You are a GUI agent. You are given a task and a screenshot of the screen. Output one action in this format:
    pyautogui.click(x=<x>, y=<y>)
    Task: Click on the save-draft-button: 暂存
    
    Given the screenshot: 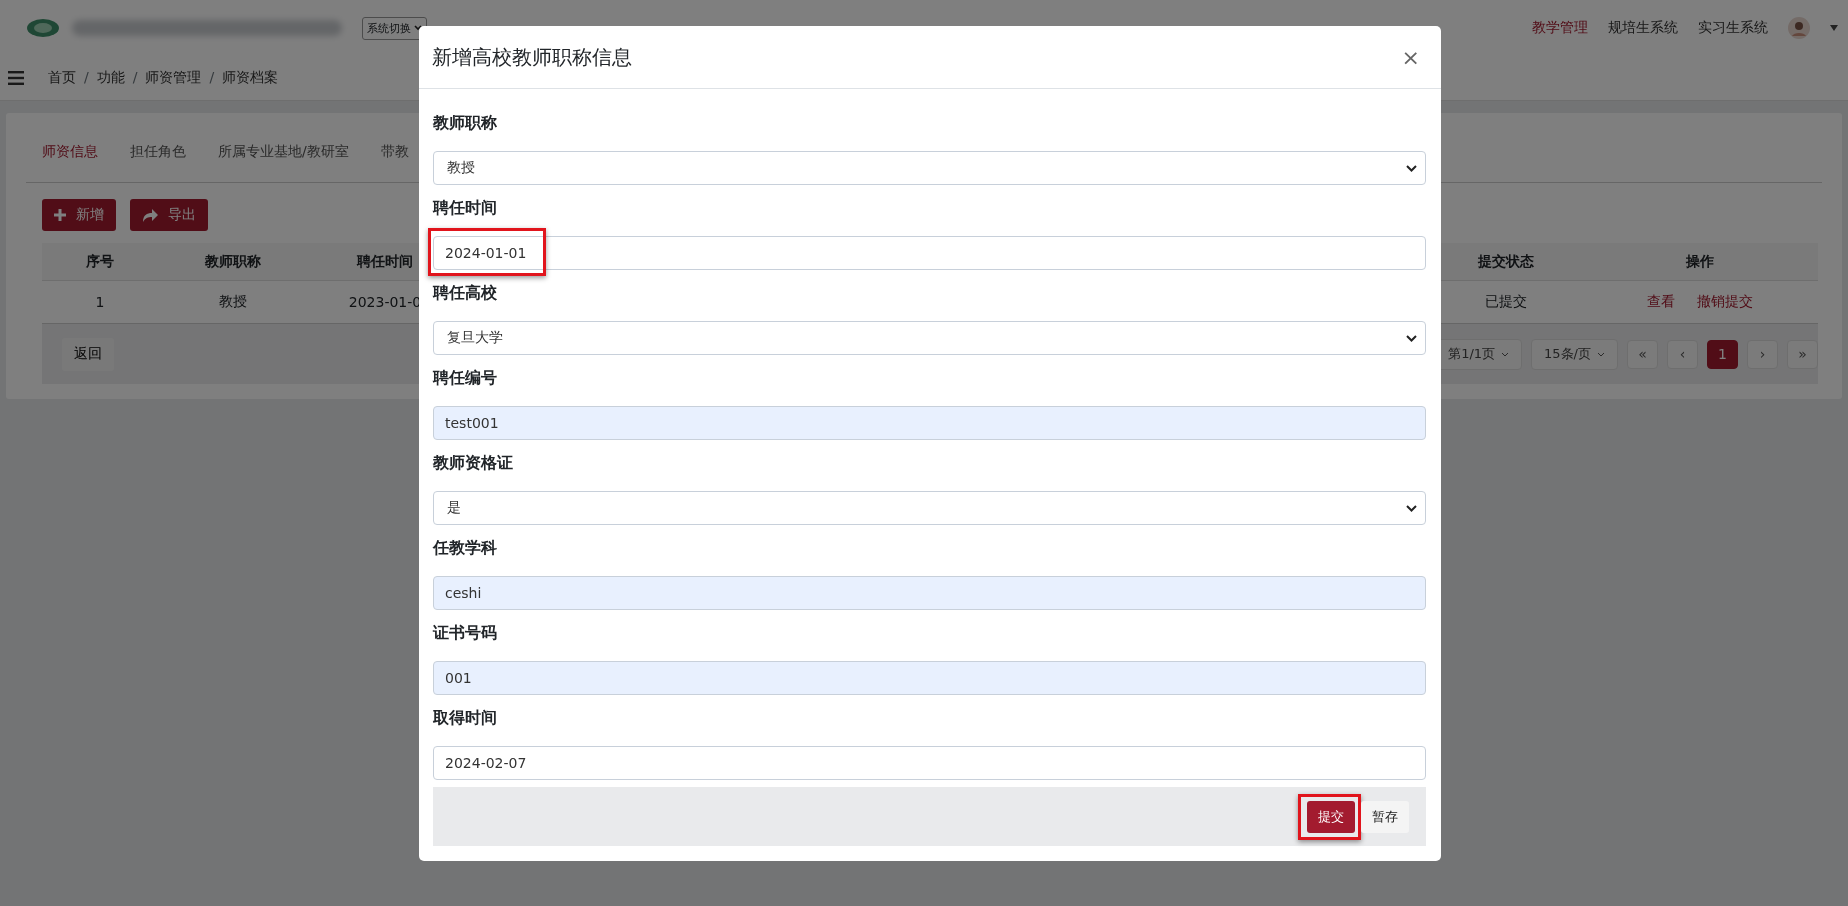 What is the action you would take?
    pyautogui.click(x=1385, y=816)
    